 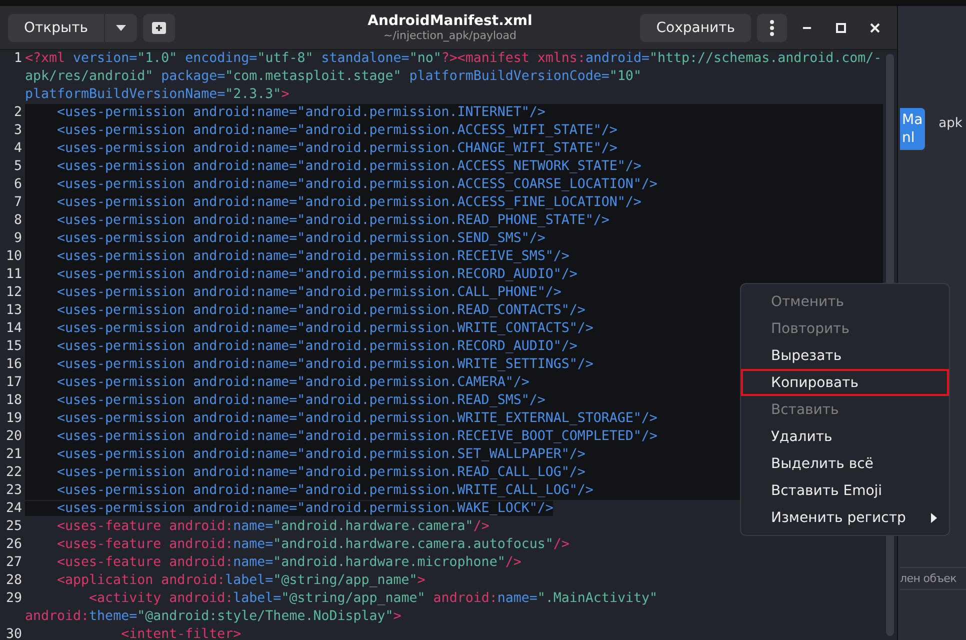 I want to click on line-number: 15, so click(x=14, y=346).